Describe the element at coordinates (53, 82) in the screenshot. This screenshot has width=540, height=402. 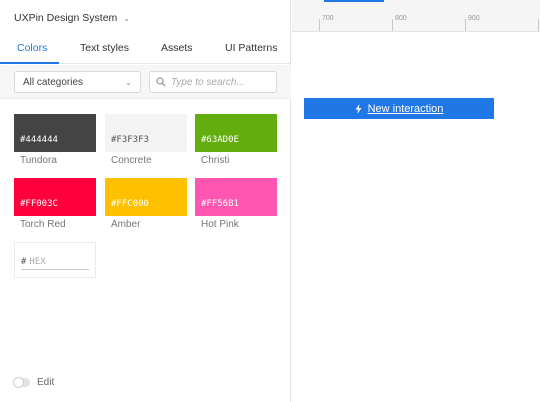
I see `category-select-value: All categories` at that location.